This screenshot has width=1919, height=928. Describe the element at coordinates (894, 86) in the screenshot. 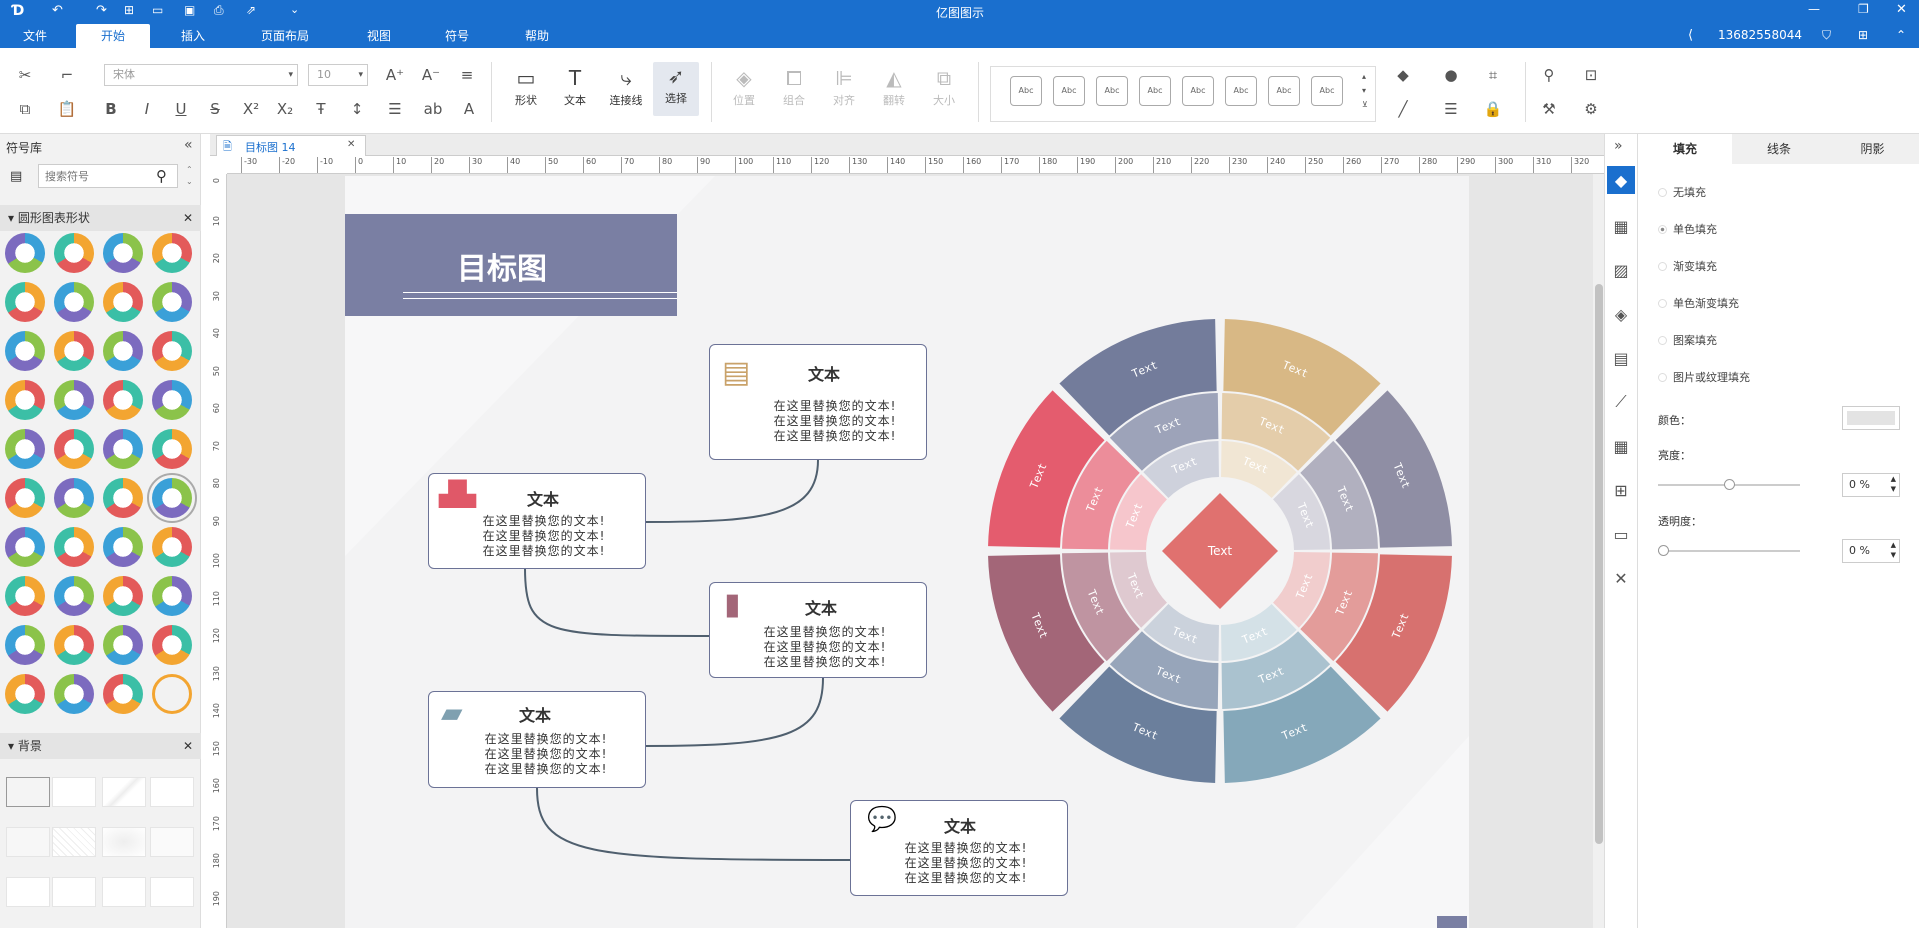

I see `flip-button: ◭ 翻转` at that location.